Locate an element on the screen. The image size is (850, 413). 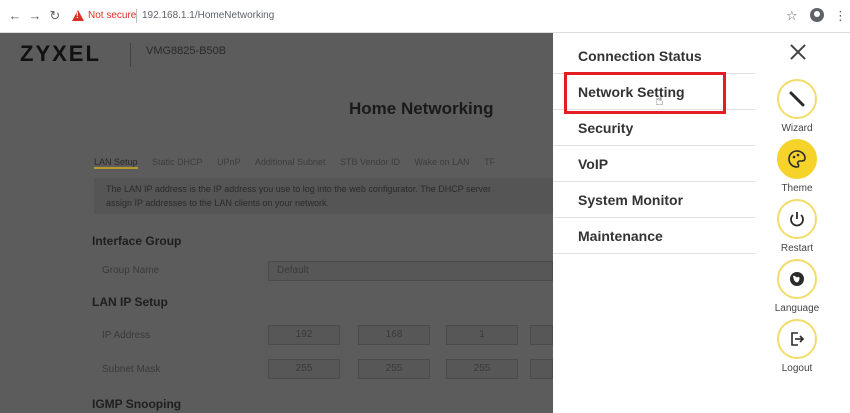
forward-icon: → is located at coordinates (35, 16).